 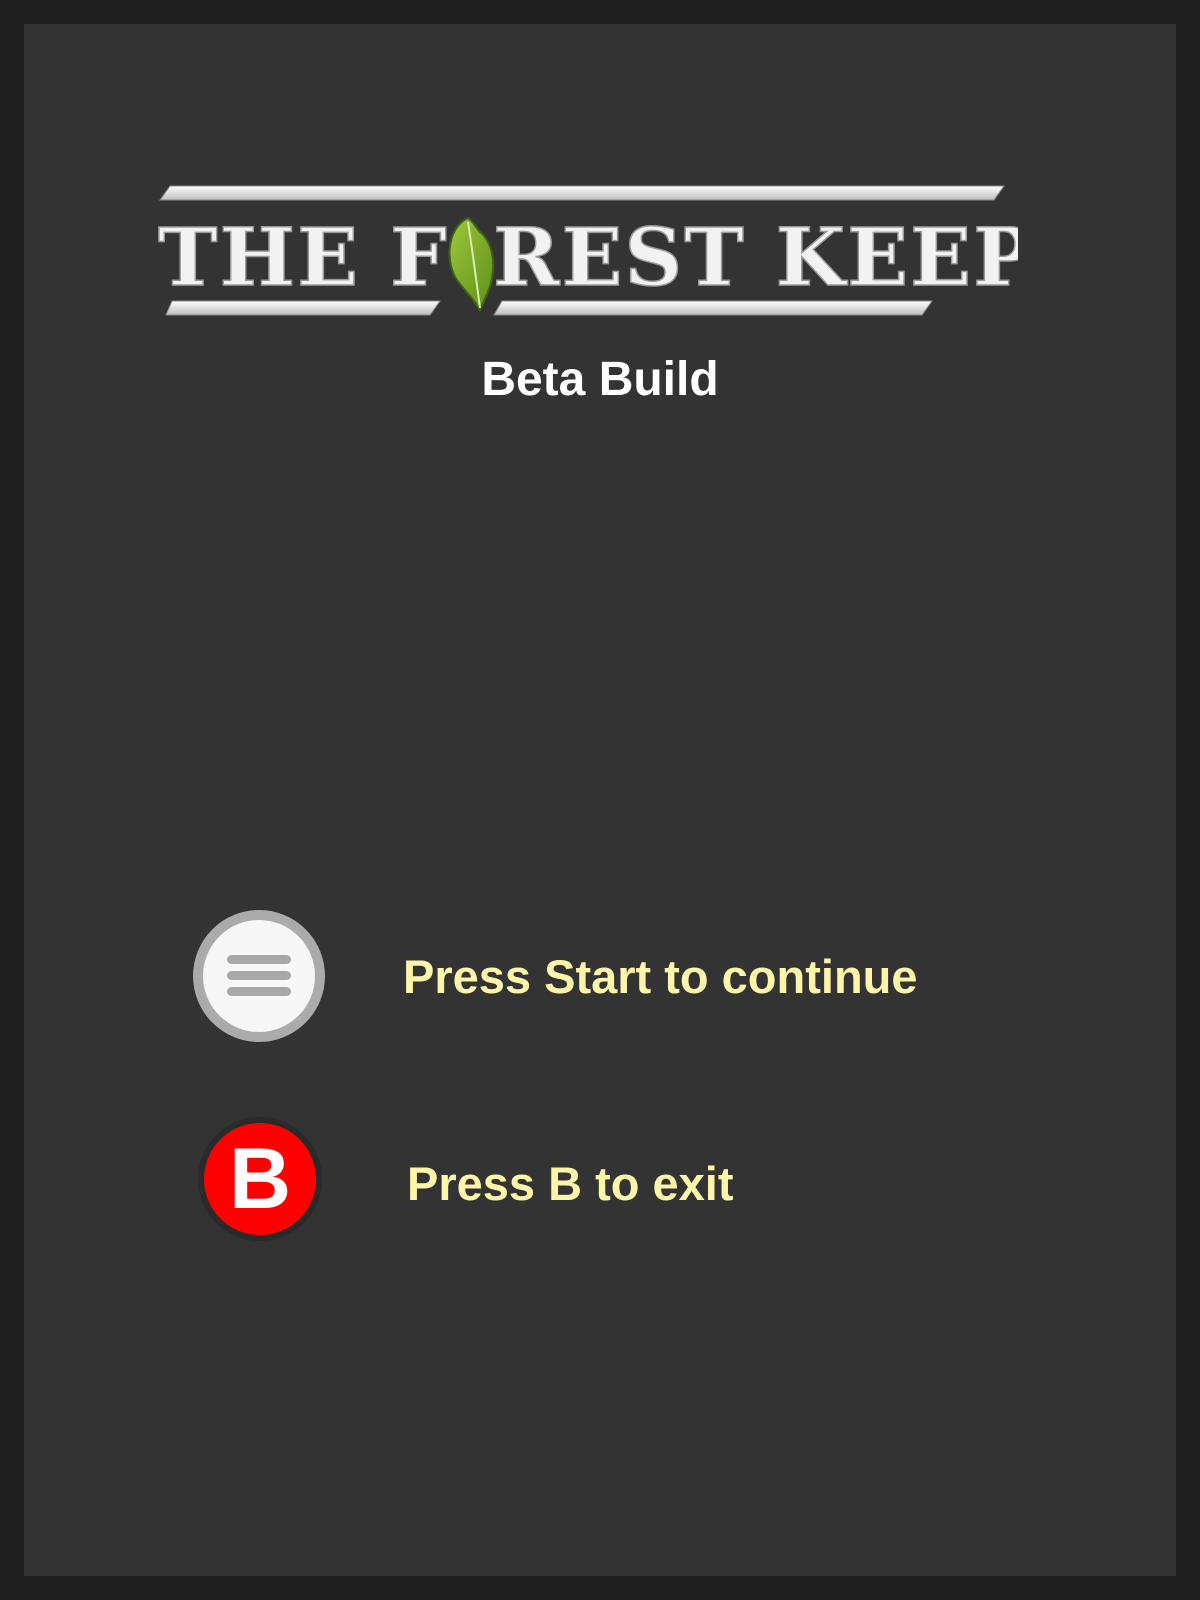 What do you see at coordinates (303, 257) in the screenshot?
I see `logo-title-part1: THE F` at bounding box center [303, 257].